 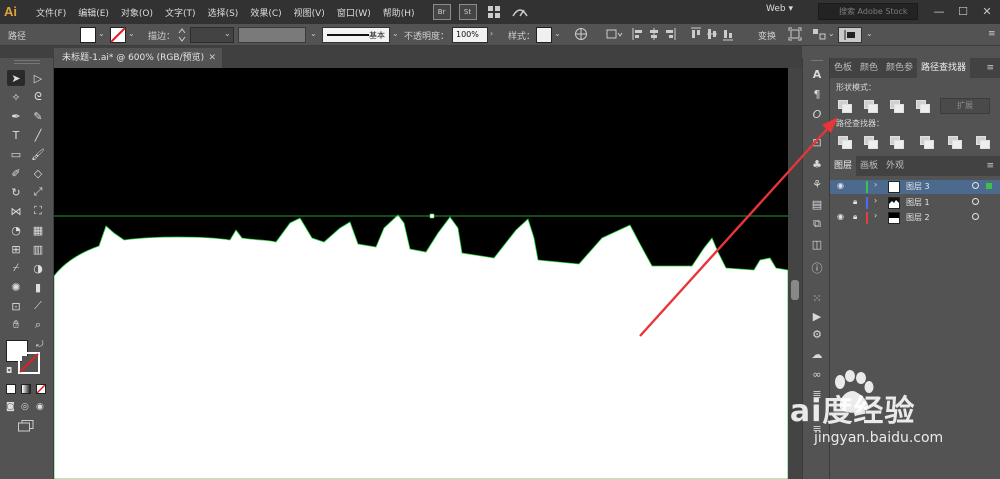 I want to click on search-input: 搜索 Adobe Stock, so click(x=868, y=11).